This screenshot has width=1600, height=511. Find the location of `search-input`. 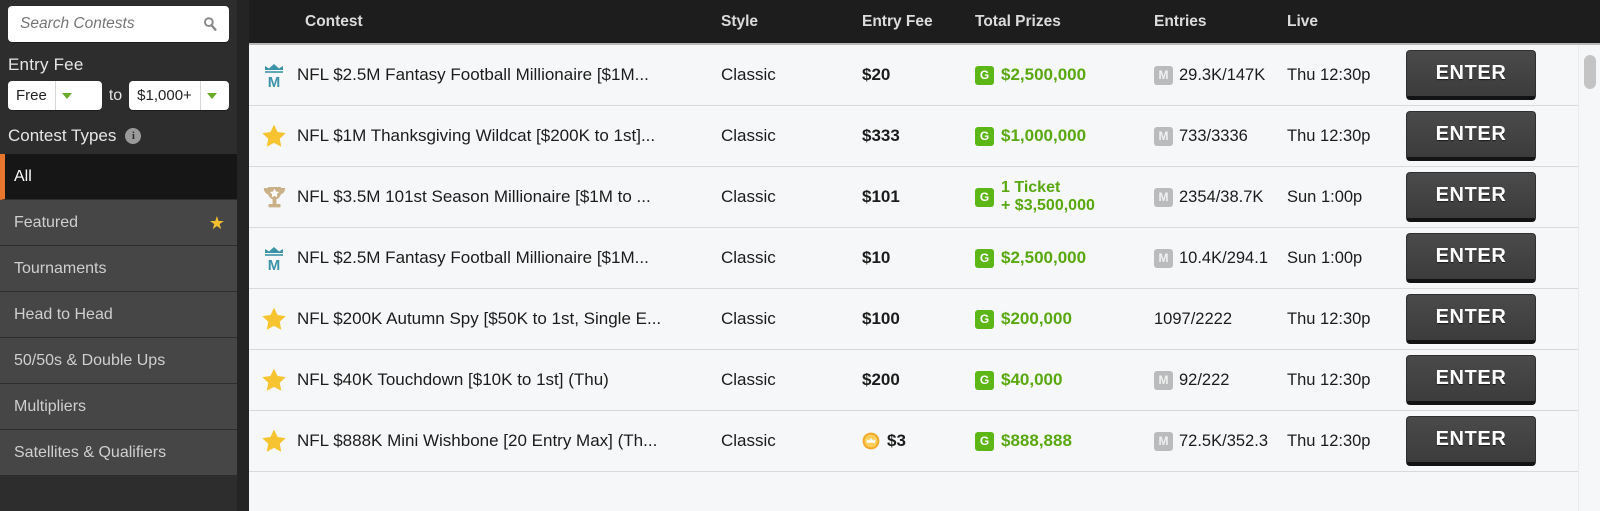

search-input is located at coordinates (118, 24).